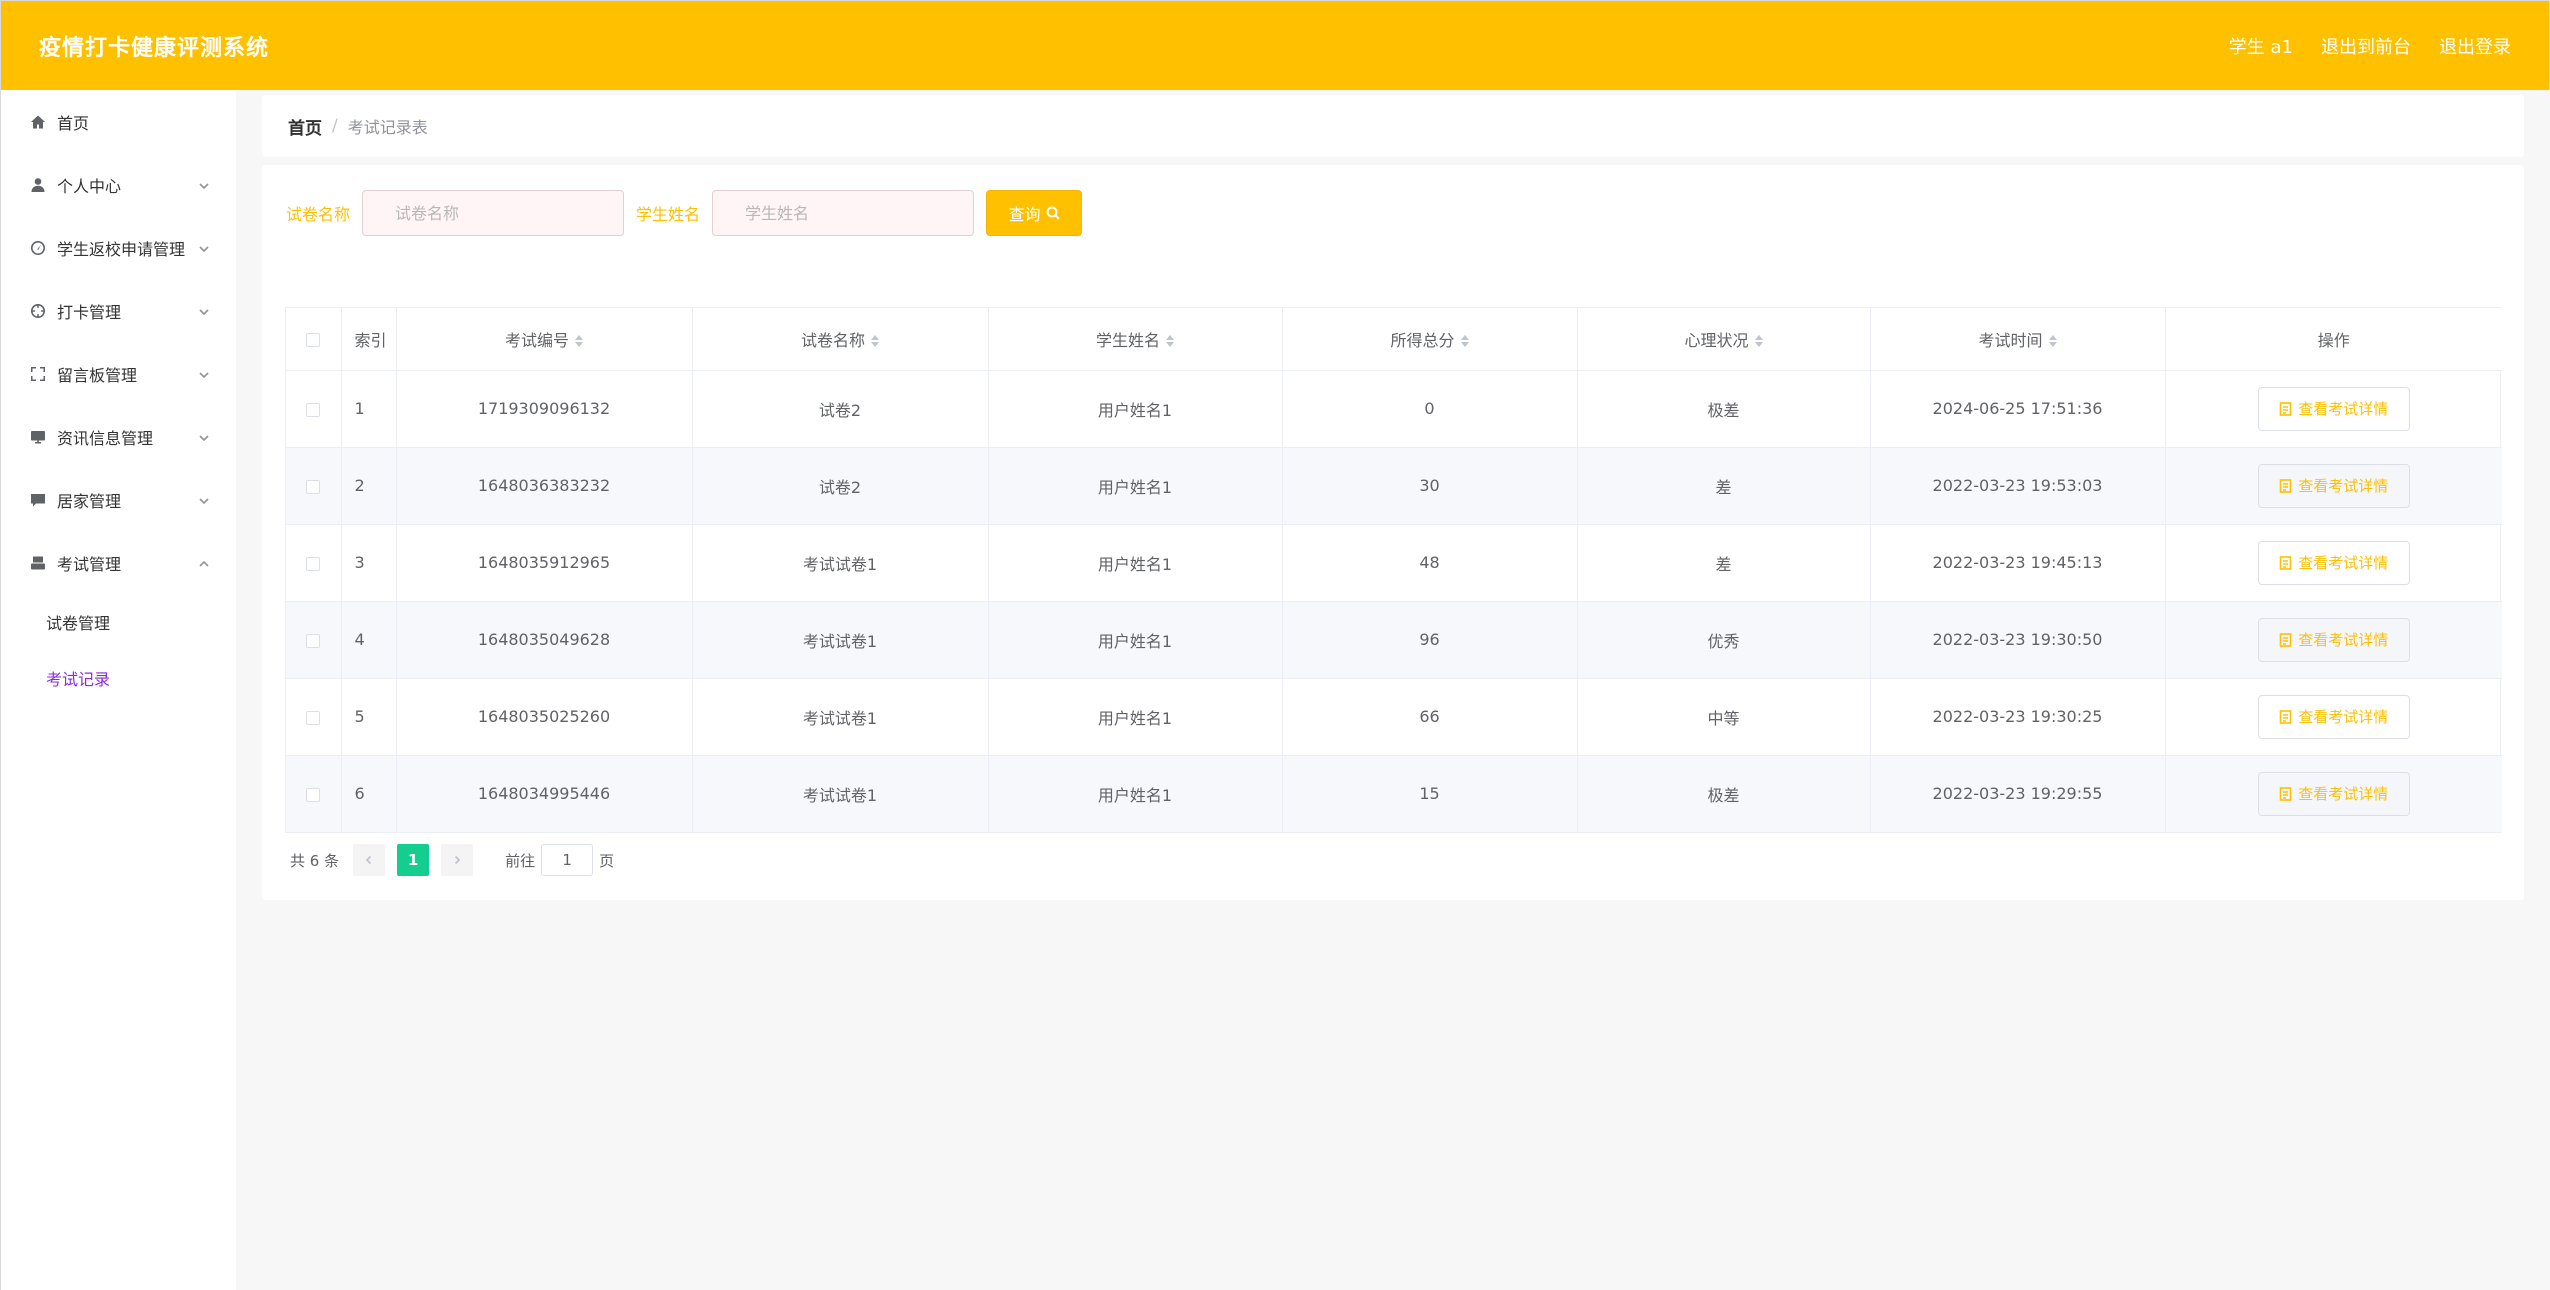  Describe the element at coordinates (369, 409) in the screenshot. I see `cell-index: 1` at that location.